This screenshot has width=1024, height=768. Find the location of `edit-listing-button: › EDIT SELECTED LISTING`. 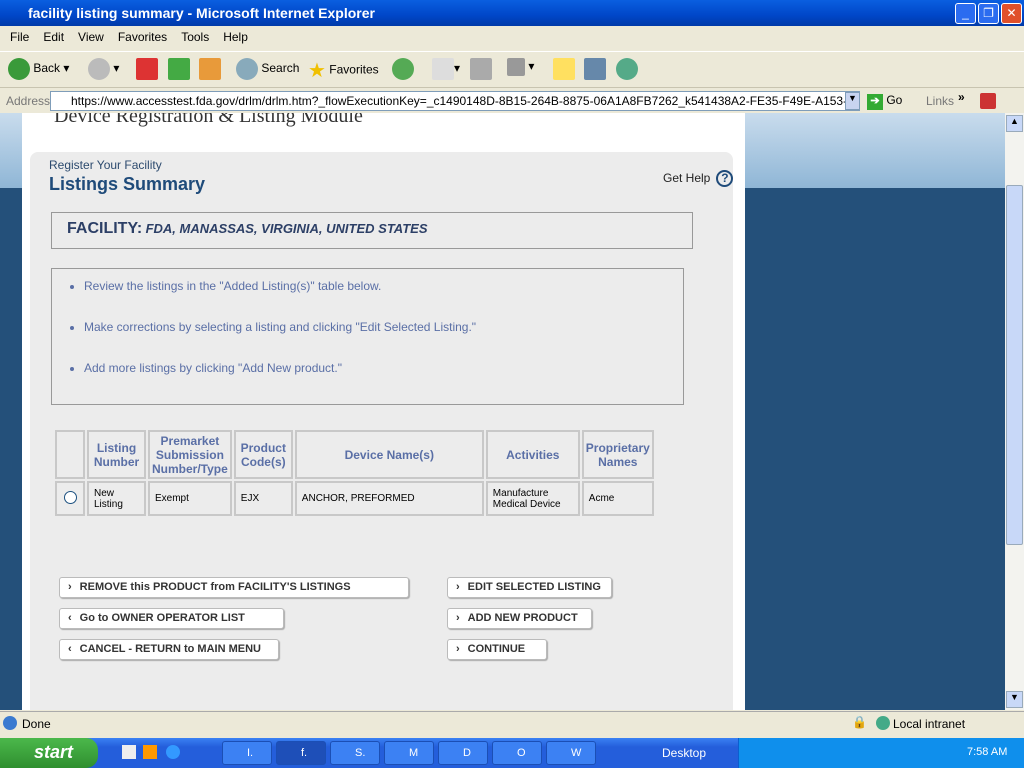

edit-listing-button: › EDIT SELECTED LISTING is located at coordinates (529, 587).